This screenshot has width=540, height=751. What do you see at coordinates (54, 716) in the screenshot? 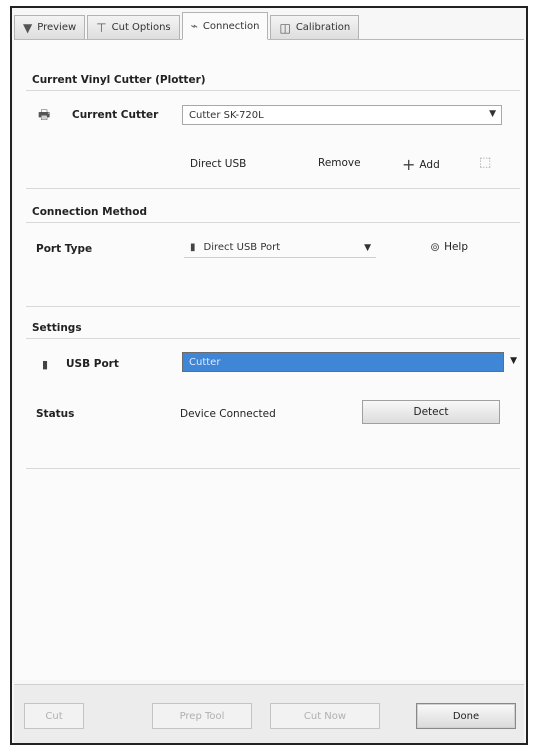
I see `cut-button: Cut` at bounding box center [54, 716].